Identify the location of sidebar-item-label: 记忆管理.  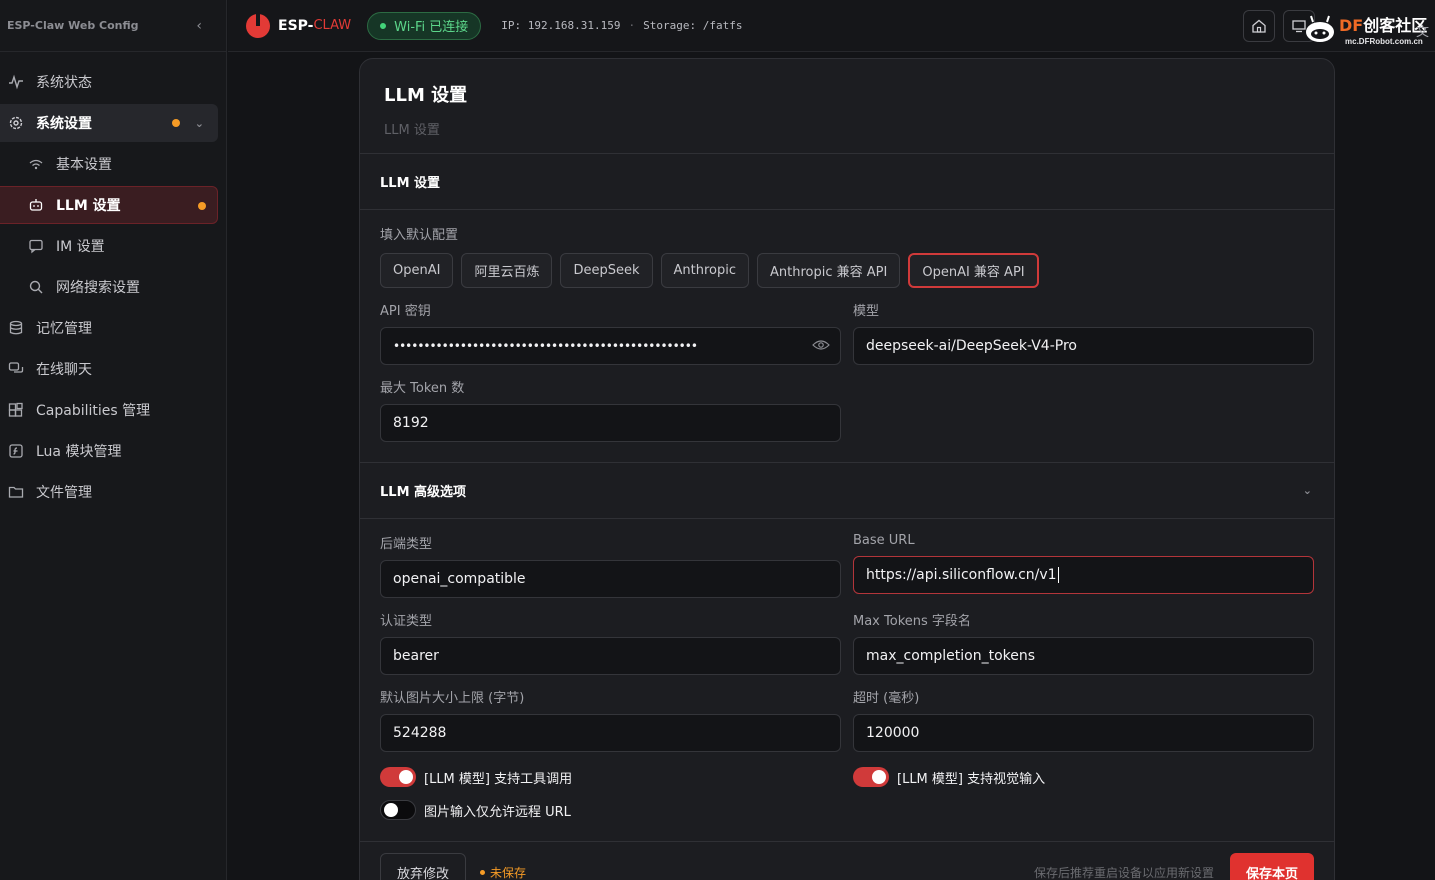
(64, 329).